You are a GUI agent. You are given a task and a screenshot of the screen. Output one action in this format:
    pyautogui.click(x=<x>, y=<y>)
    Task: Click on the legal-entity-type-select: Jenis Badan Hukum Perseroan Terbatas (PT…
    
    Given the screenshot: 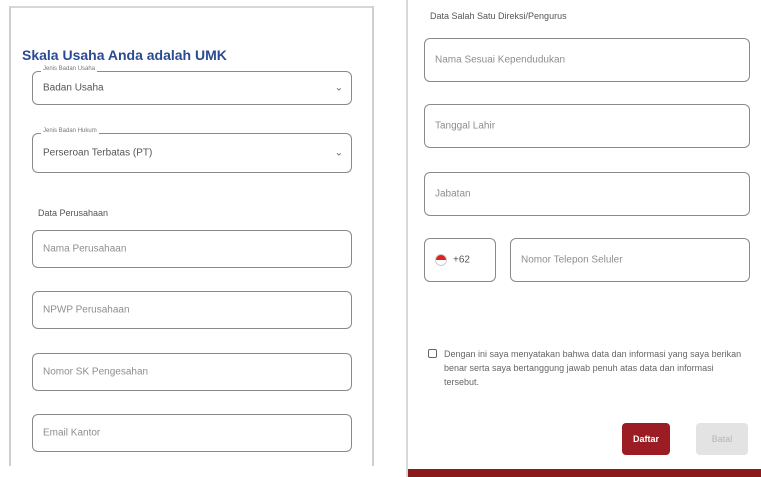 What is the action you would take?
    pyautogui.click(x=192, y=150)
    